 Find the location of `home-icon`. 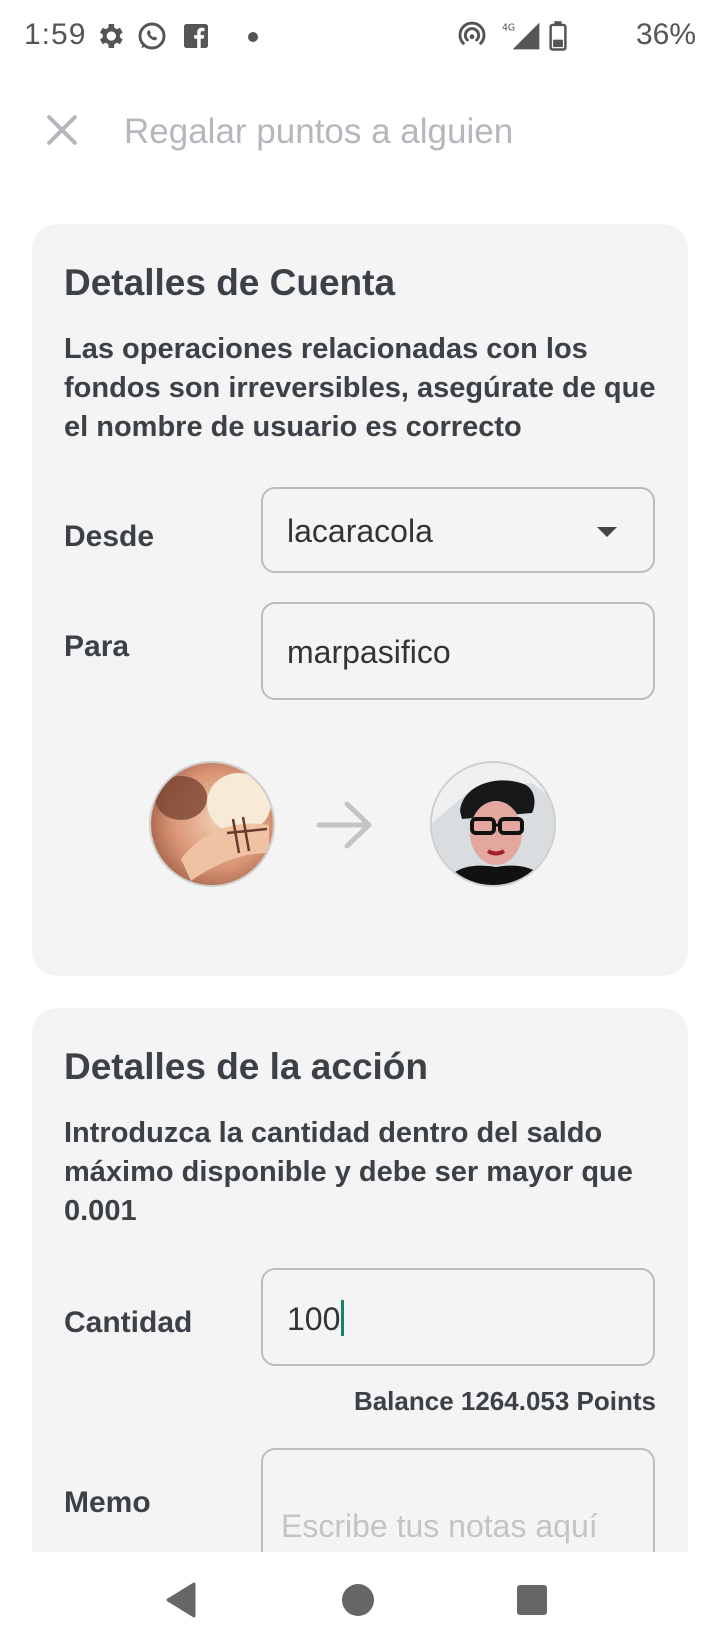

home-icon is located at coordinates (358, 1600).